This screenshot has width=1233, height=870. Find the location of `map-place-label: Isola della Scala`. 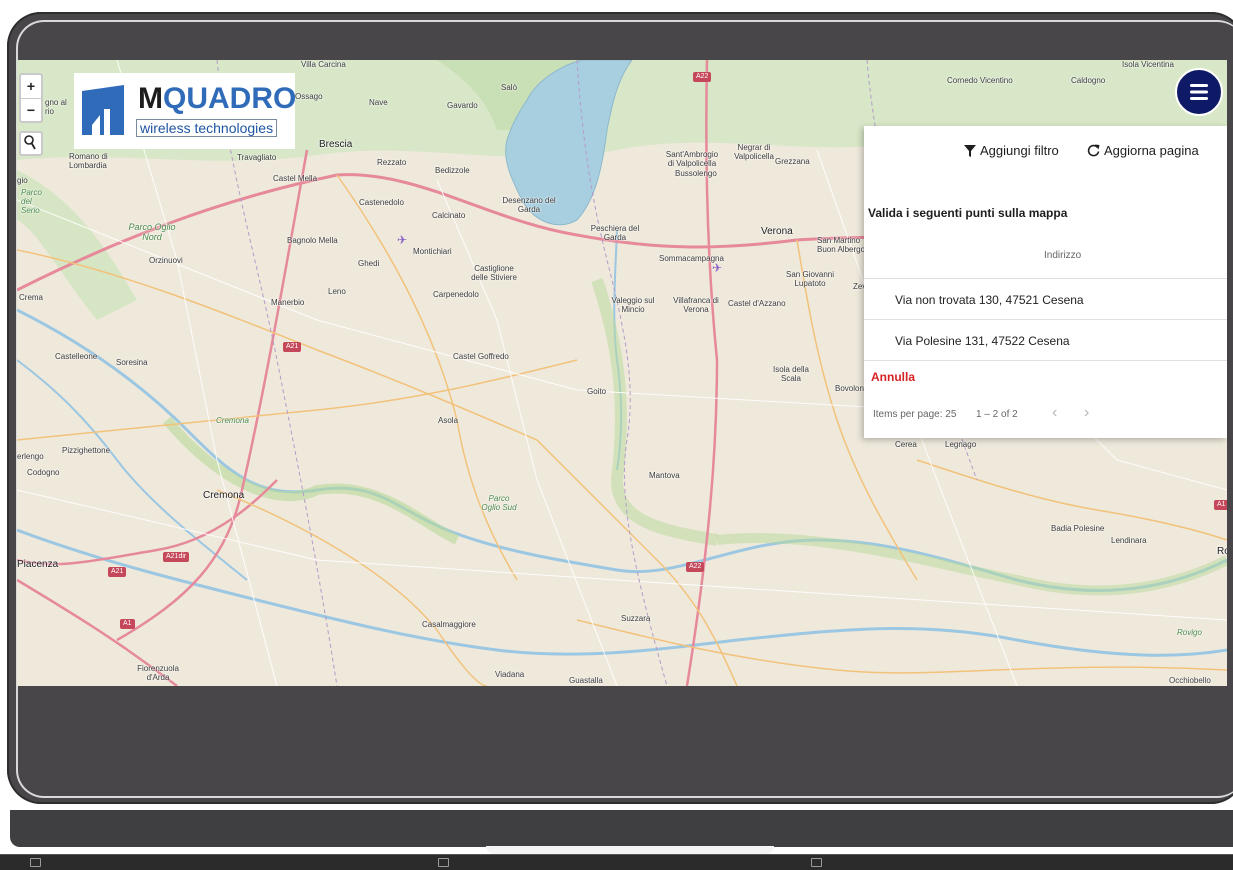

map-place-label: Isola della Scala is located at coordinates (791, 374).